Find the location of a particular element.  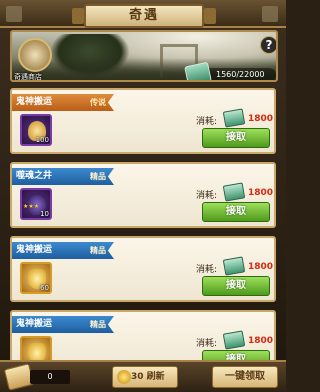

star-rating: ★★★ is located at coordinates (31, 206).